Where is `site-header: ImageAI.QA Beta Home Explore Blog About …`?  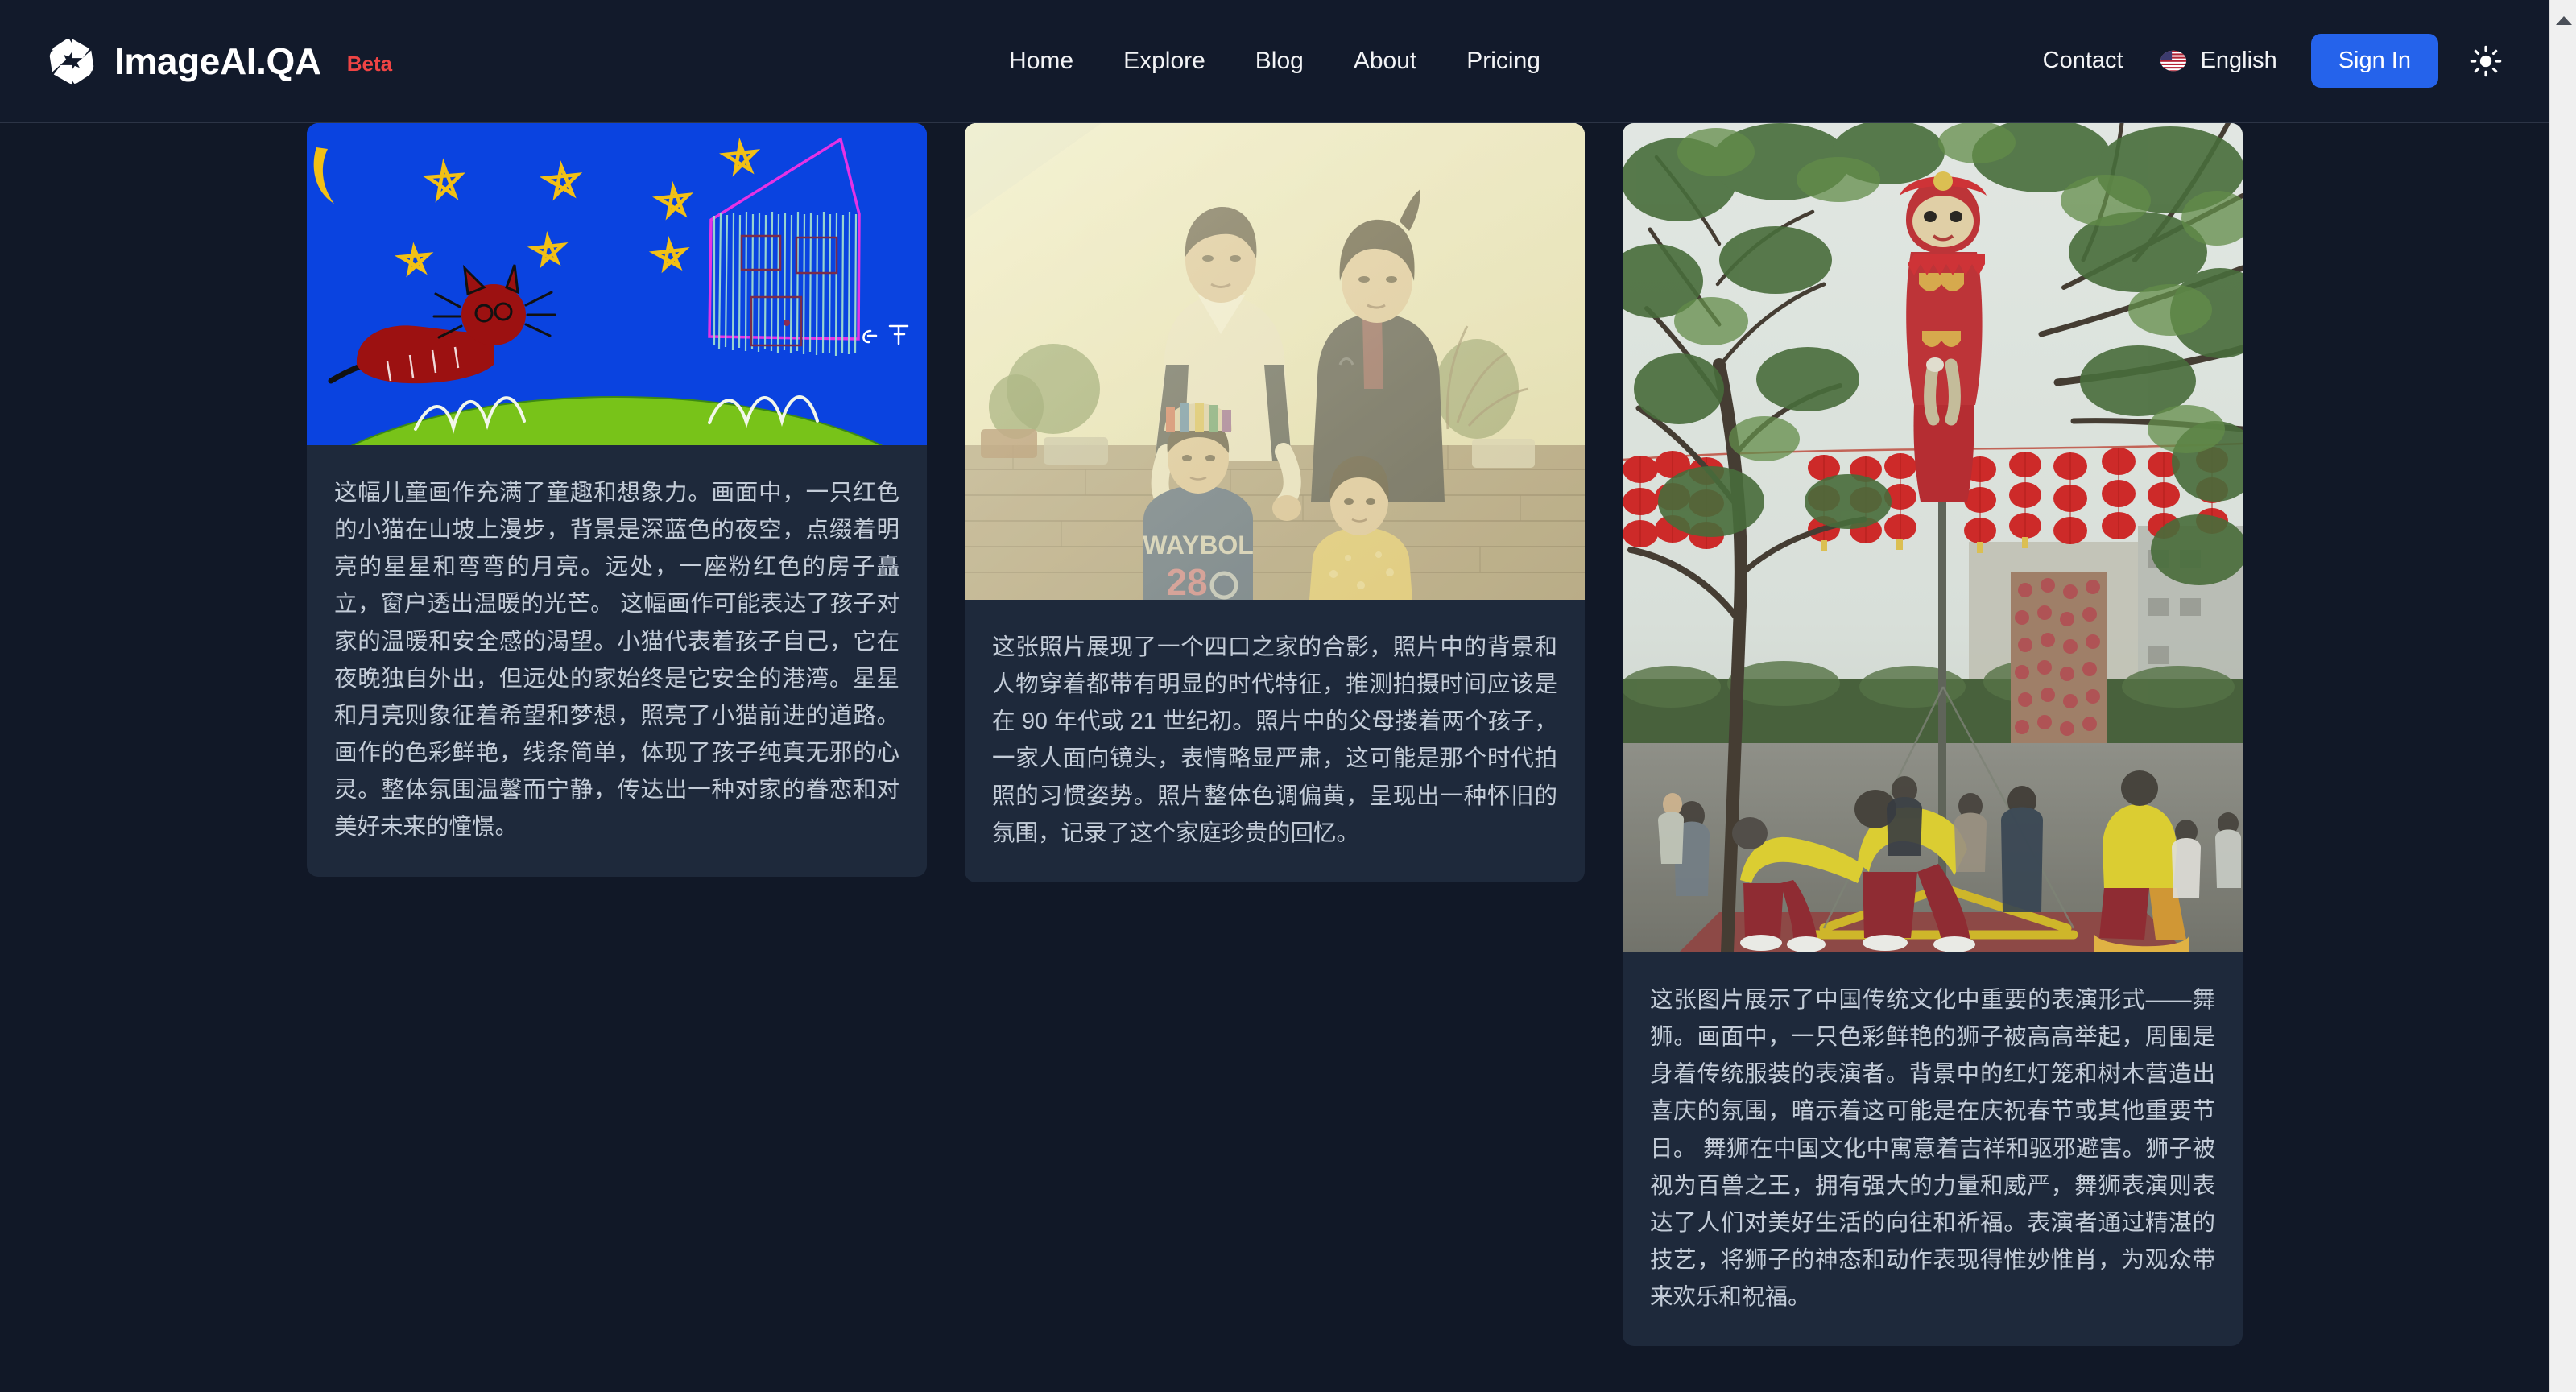
site-header: ImageAI.QA Beta Home Explore Blog About … is located at coordinates (1274, 61).